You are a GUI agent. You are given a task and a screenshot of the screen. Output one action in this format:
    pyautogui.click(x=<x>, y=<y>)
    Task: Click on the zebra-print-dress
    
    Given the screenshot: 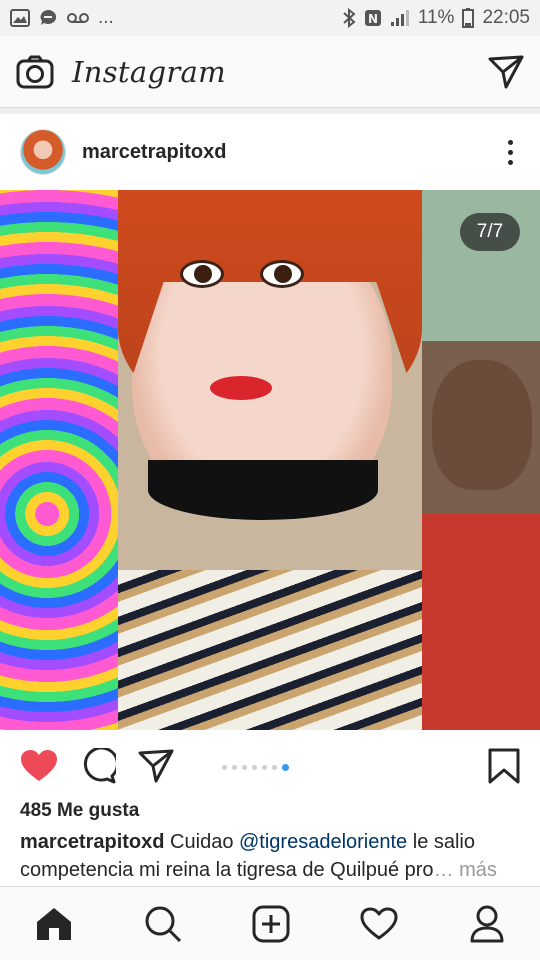 What is the action you would take?
    pyautogui.click(x=270, y=650)
    